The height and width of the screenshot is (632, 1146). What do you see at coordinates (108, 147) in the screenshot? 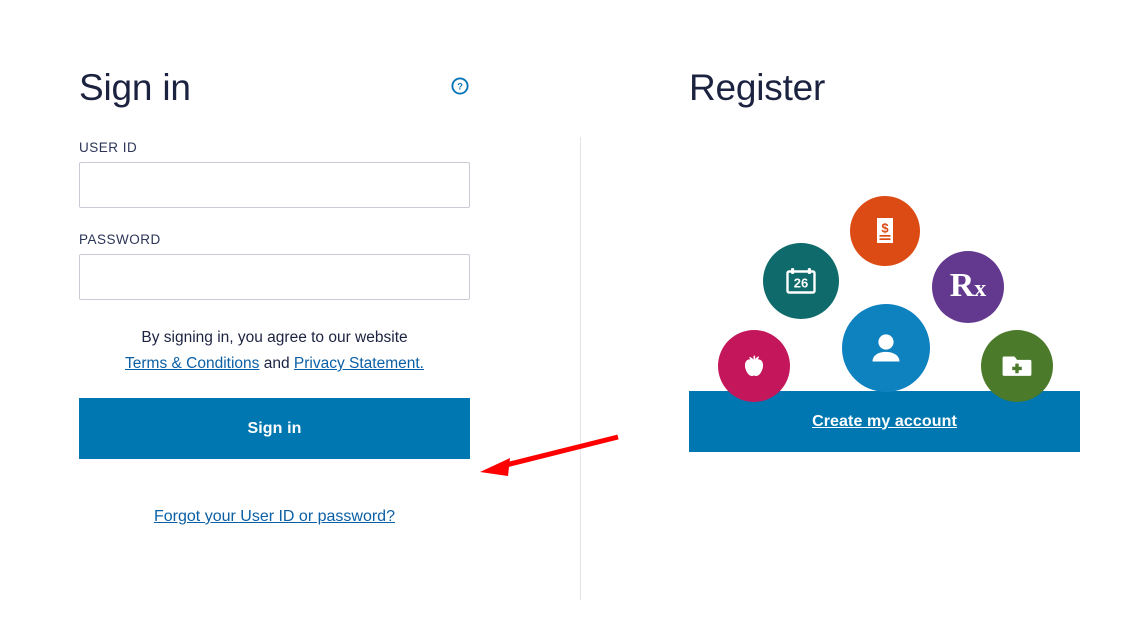
I see `user-id-label: USER ID` at bounding box center [108, 147].